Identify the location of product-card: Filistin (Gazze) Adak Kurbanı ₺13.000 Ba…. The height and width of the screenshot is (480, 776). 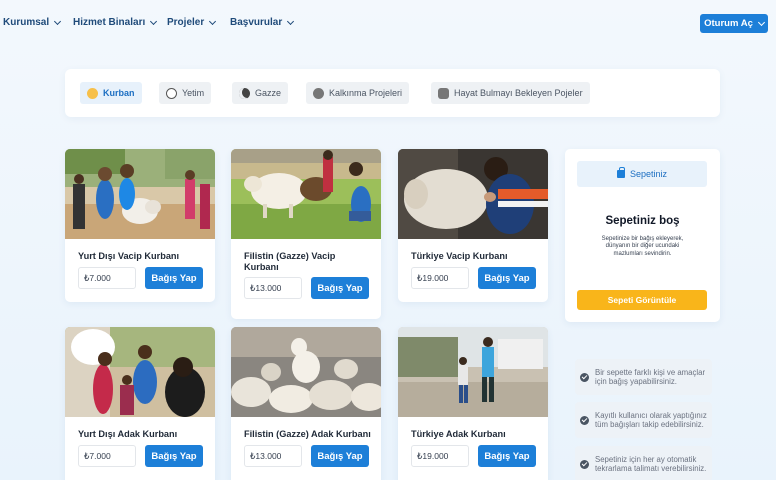
(306, 403).